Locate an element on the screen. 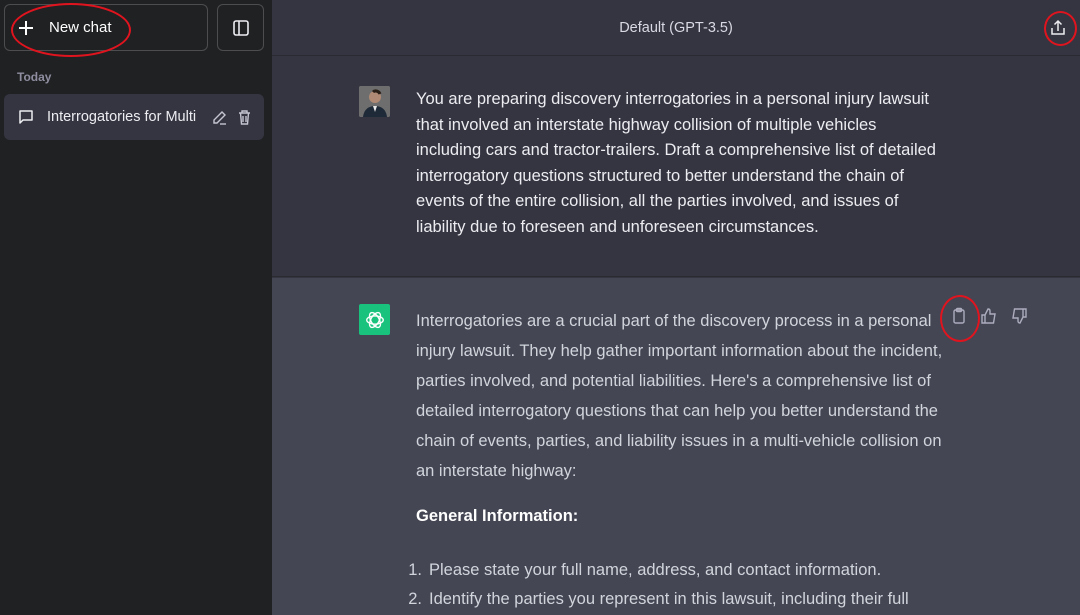 Image resolution: width=1080 pixels, height=615 pixels. section-label-today: Today is located at coordinates (34, 77).